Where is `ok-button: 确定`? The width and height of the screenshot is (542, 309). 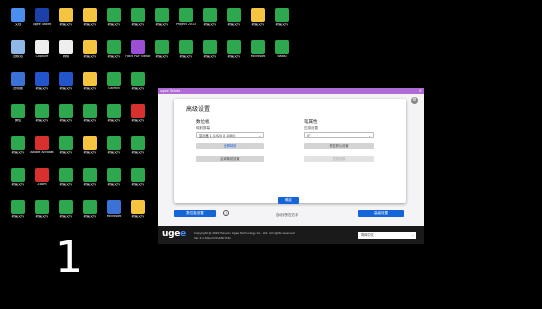
ok-button: 确定 is located at coordinates (288, 200).